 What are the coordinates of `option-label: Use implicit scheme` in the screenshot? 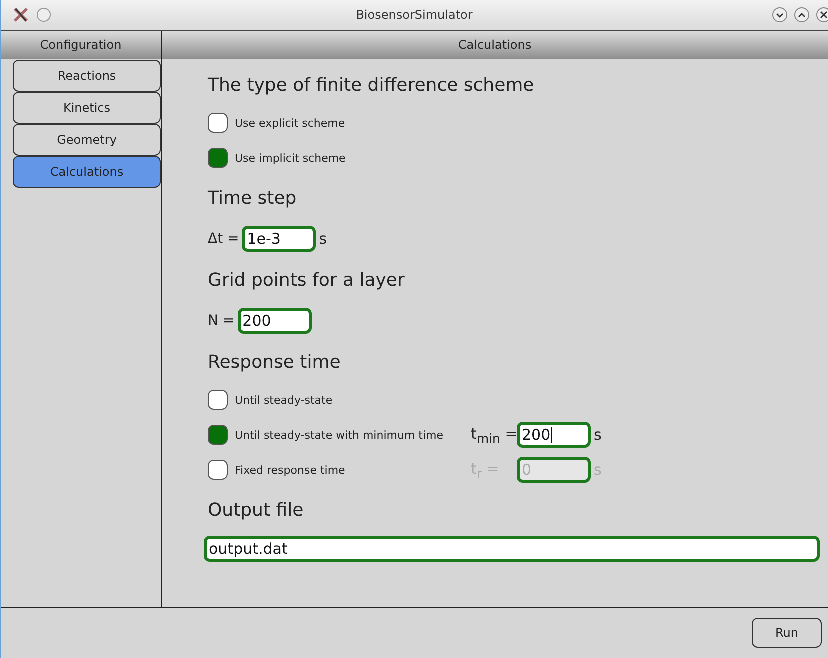 It's located at (291, 158).